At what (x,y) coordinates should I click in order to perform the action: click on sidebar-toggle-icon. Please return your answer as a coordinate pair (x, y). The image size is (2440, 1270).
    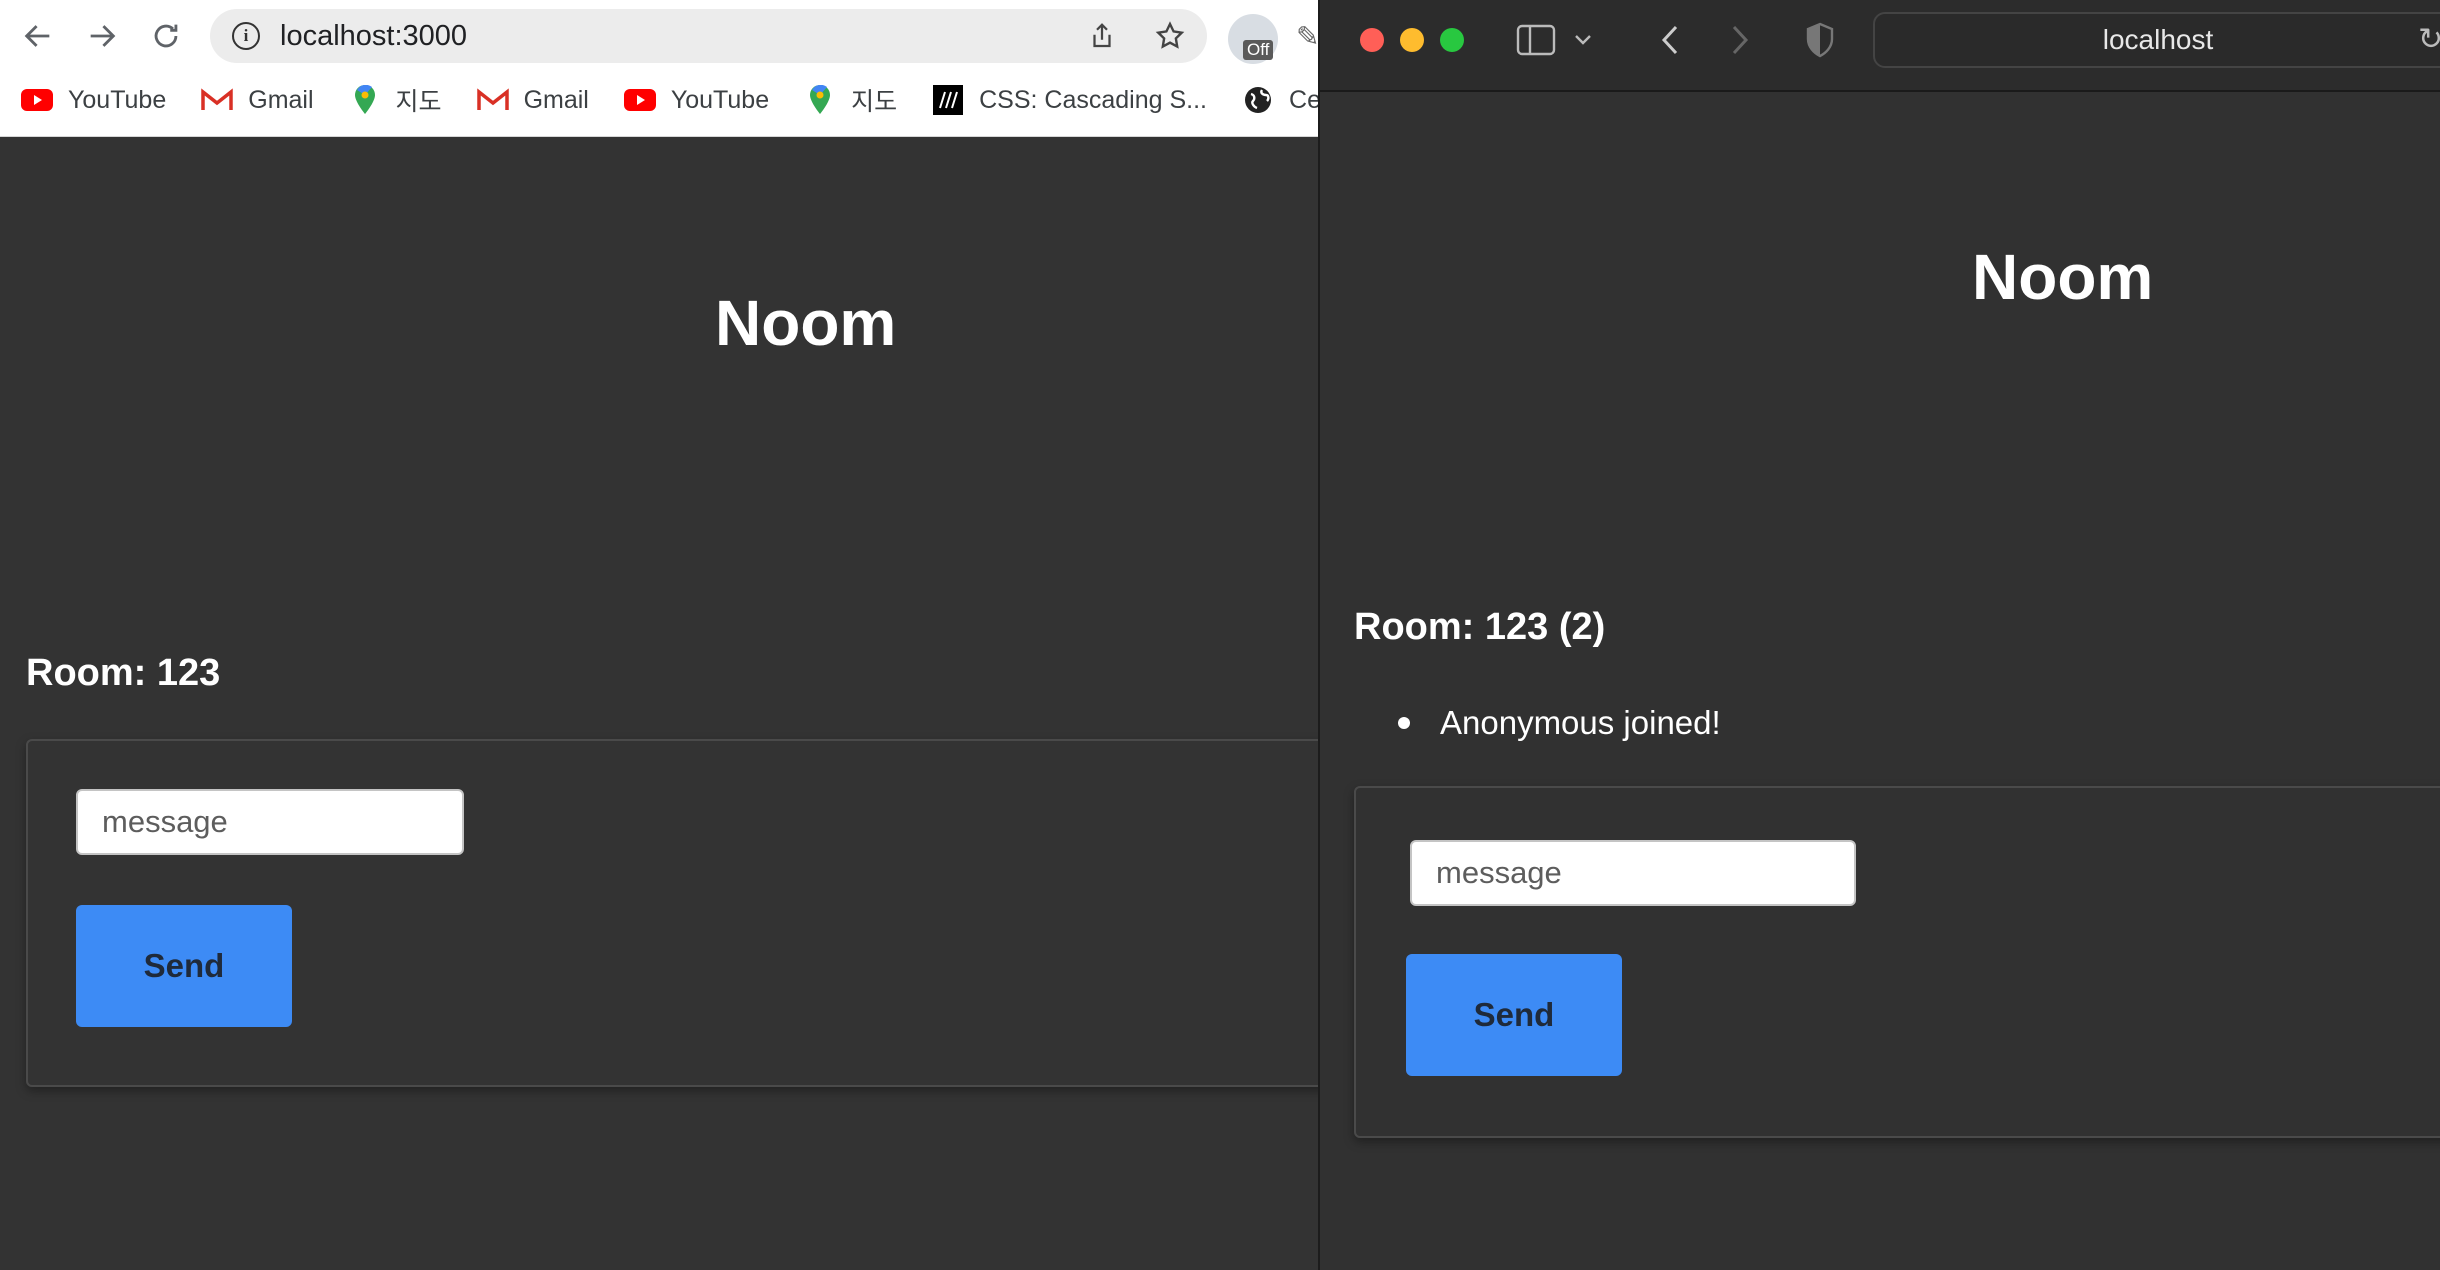
    Looking at the image, I should click on (1536, 40).